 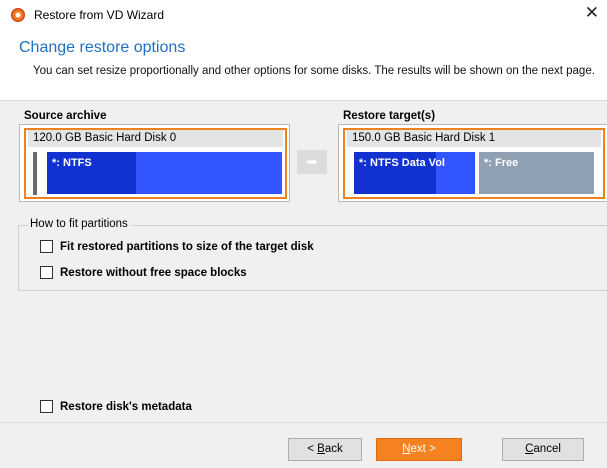 I want to click on back-suffix: ack, so click(x=333, y=449).